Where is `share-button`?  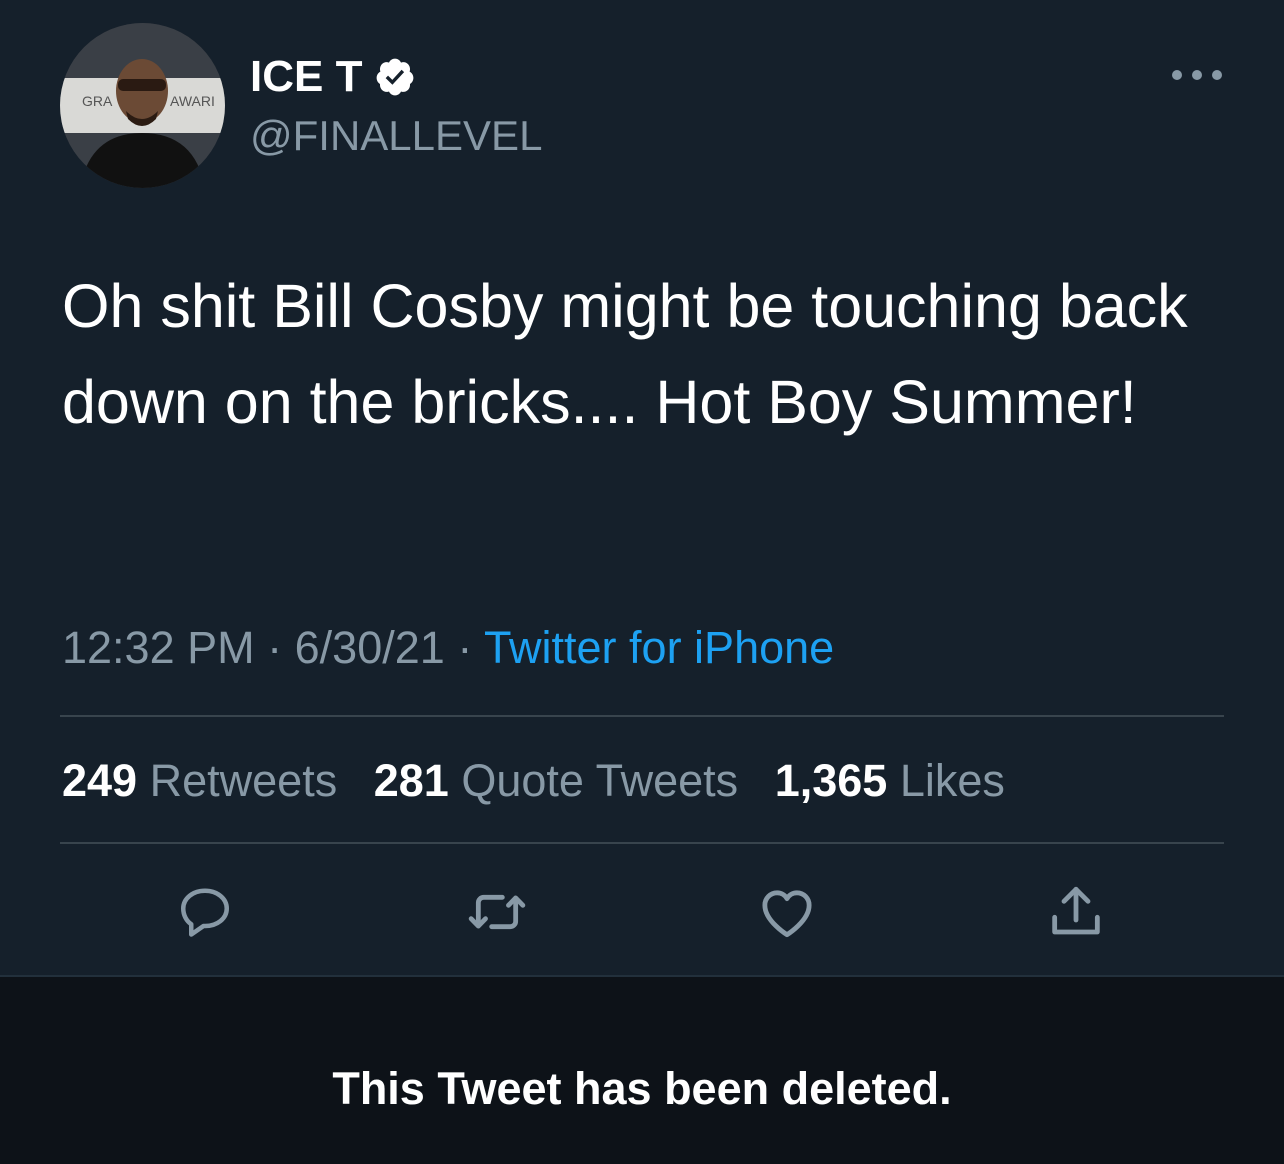 share-button is located at coordinates (1076, 912).